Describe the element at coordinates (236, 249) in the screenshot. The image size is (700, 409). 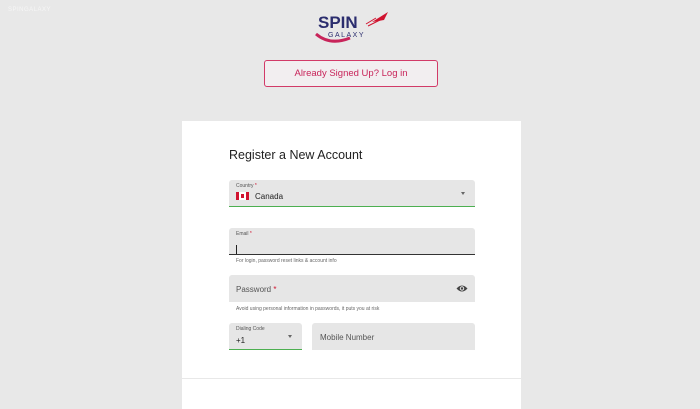
I see `text-cursor` at that location.